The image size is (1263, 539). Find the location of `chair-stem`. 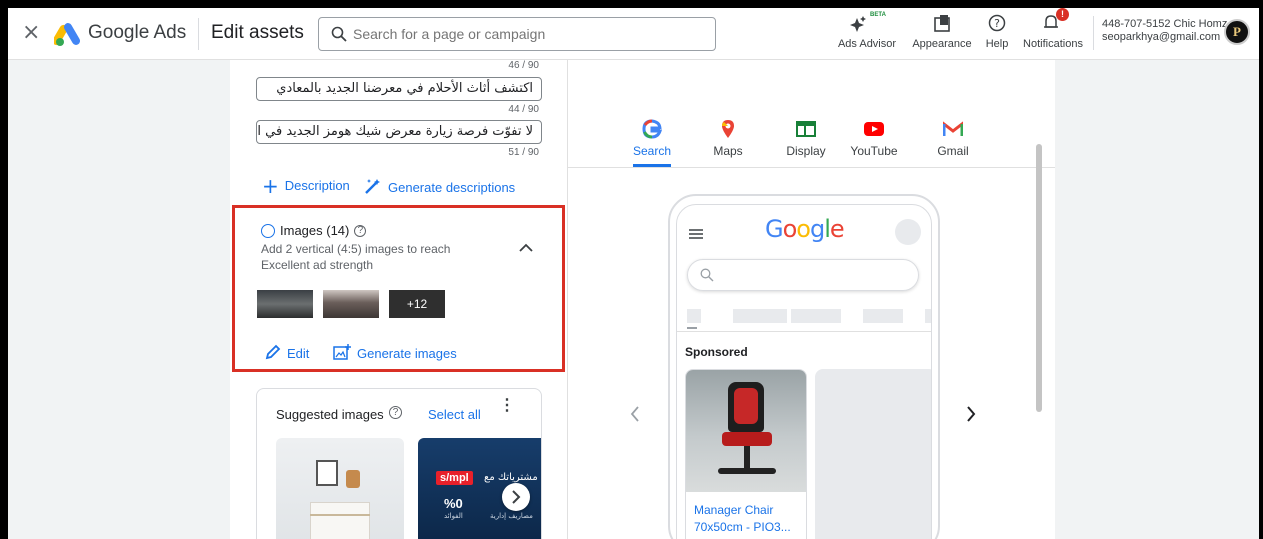

chair-stem is located at coordinates (747, 457).